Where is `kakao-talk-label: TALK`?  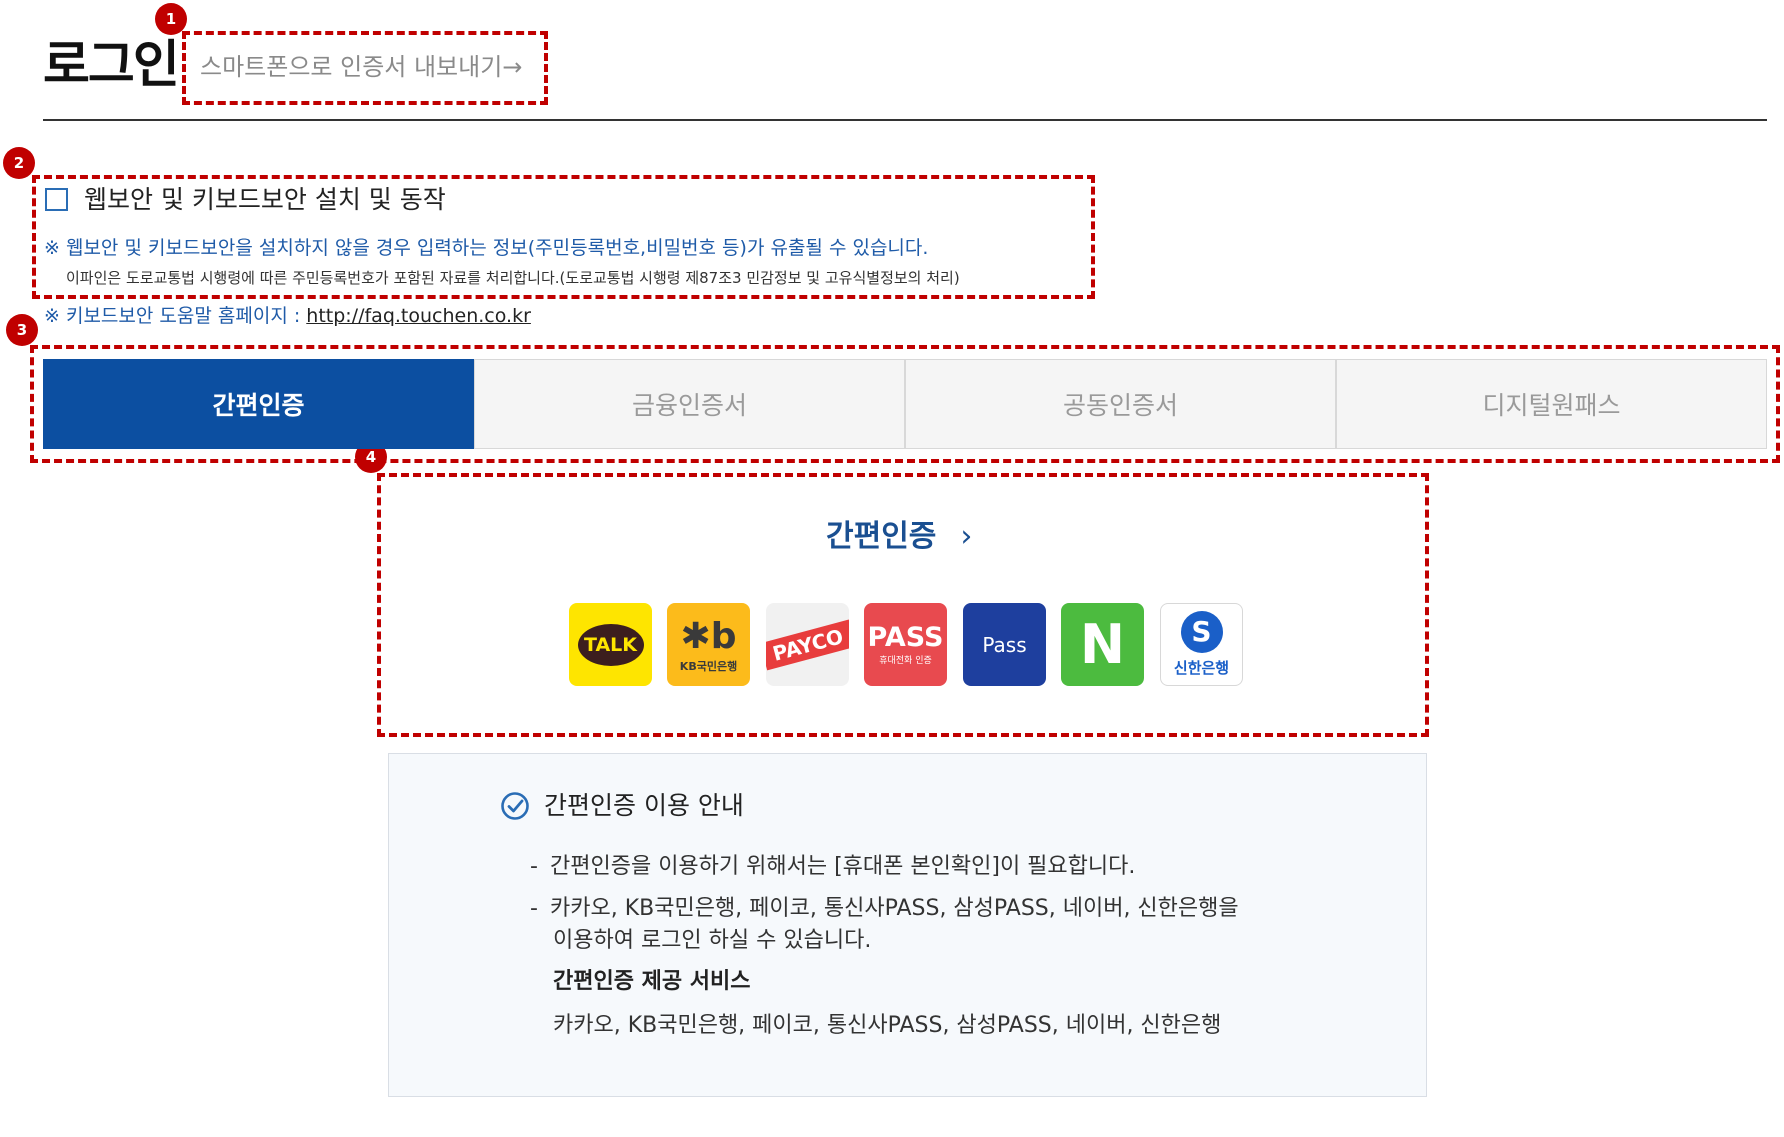 kakao-talk-label: TALK is located at coordinates (610, 644).